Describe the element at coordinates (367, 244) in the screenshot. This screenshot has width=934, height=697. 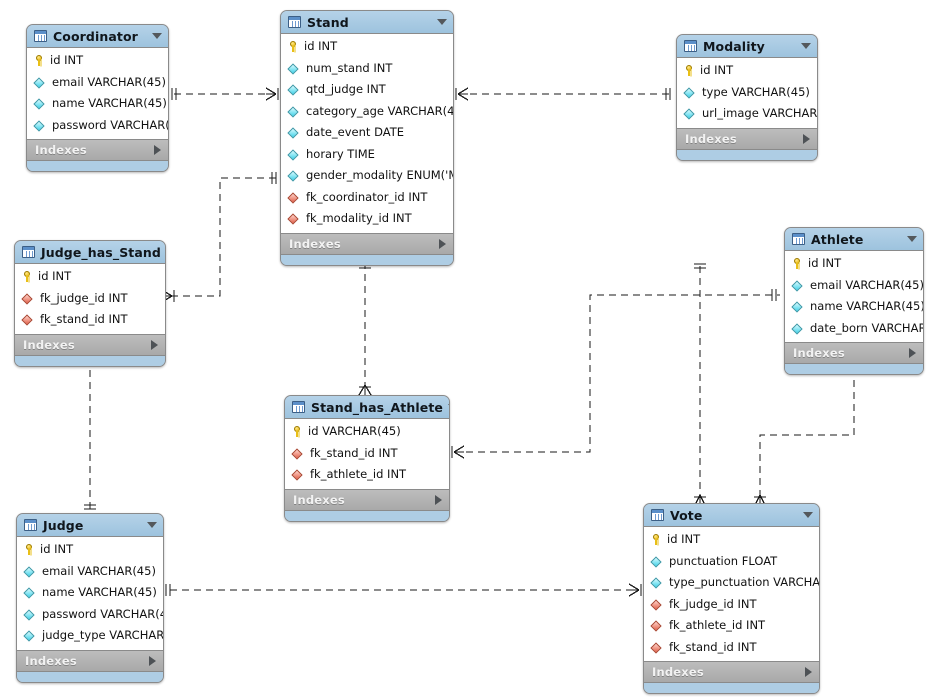
I see `indexes-bar-stand: Indexes` at that location.